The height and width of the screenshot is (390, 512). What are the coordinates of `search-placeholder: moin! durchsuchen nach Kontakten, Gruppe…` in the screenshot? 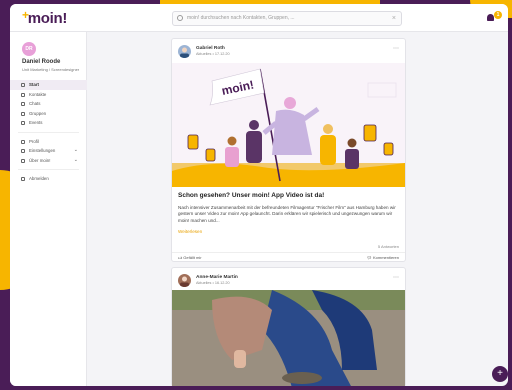 It's located at (241, 18).